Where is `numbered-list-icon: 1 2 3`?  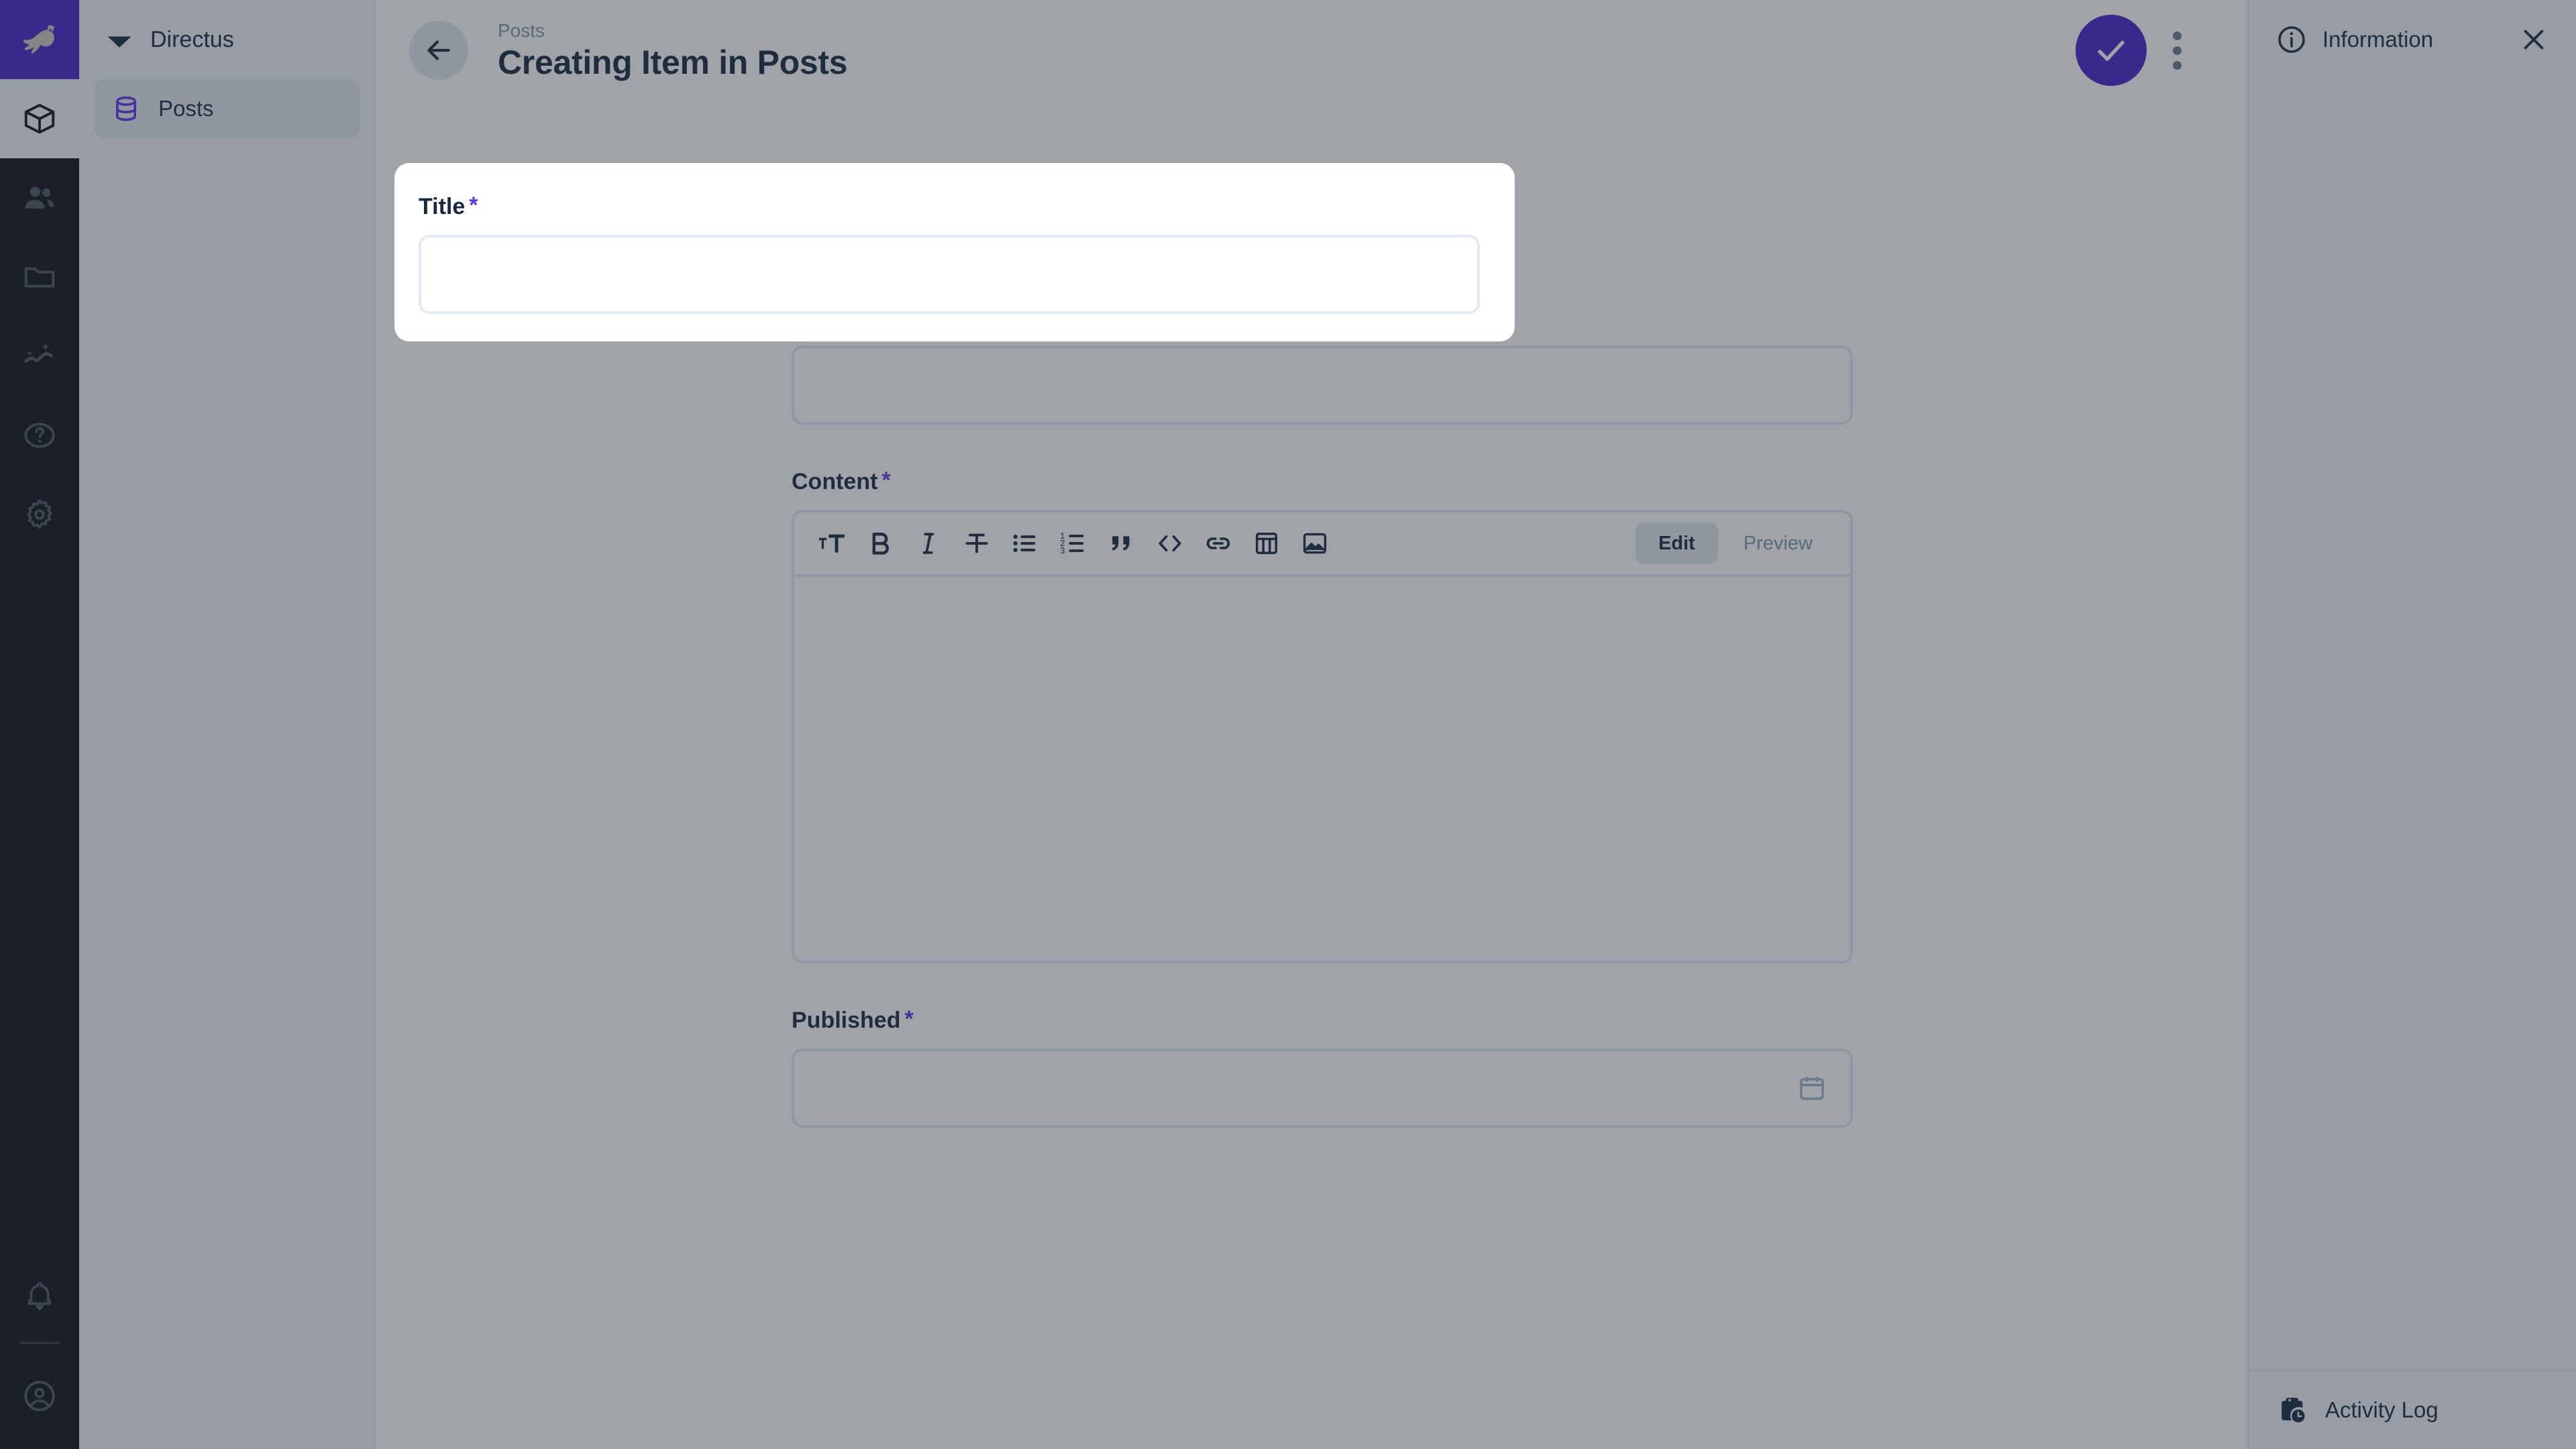
numbered-list-icon: 1 2 3 is located at coordinates (1072, 543).